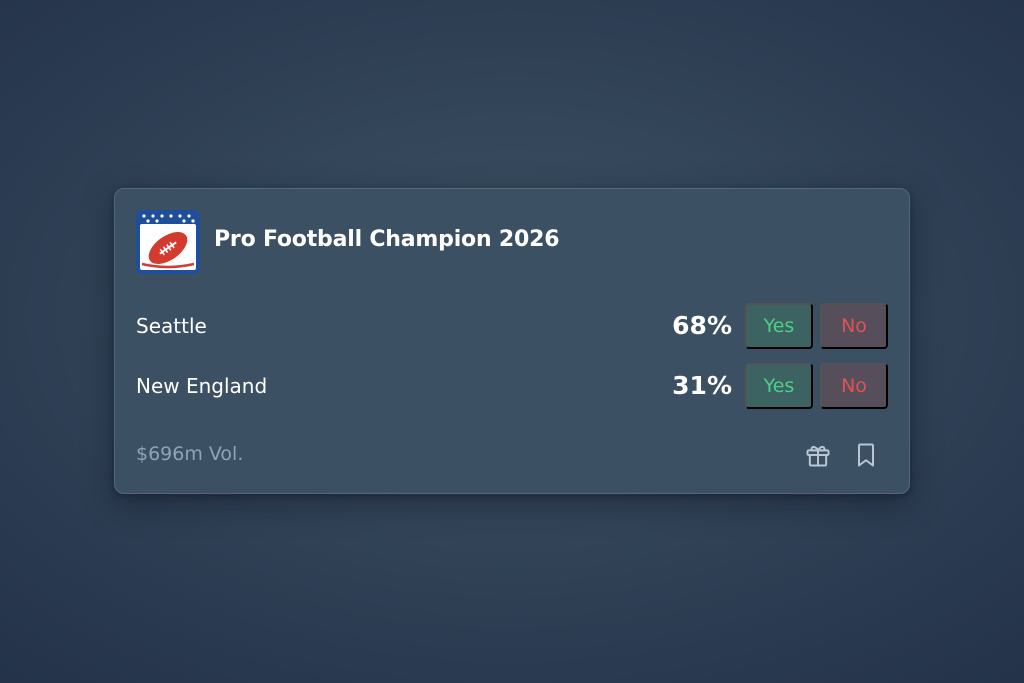 The image size is (1024, 683). What do you see at coordinates (702, 325) in the screenshot?
I see `outcome-probability: 68%` at bounding box center [702, 325].